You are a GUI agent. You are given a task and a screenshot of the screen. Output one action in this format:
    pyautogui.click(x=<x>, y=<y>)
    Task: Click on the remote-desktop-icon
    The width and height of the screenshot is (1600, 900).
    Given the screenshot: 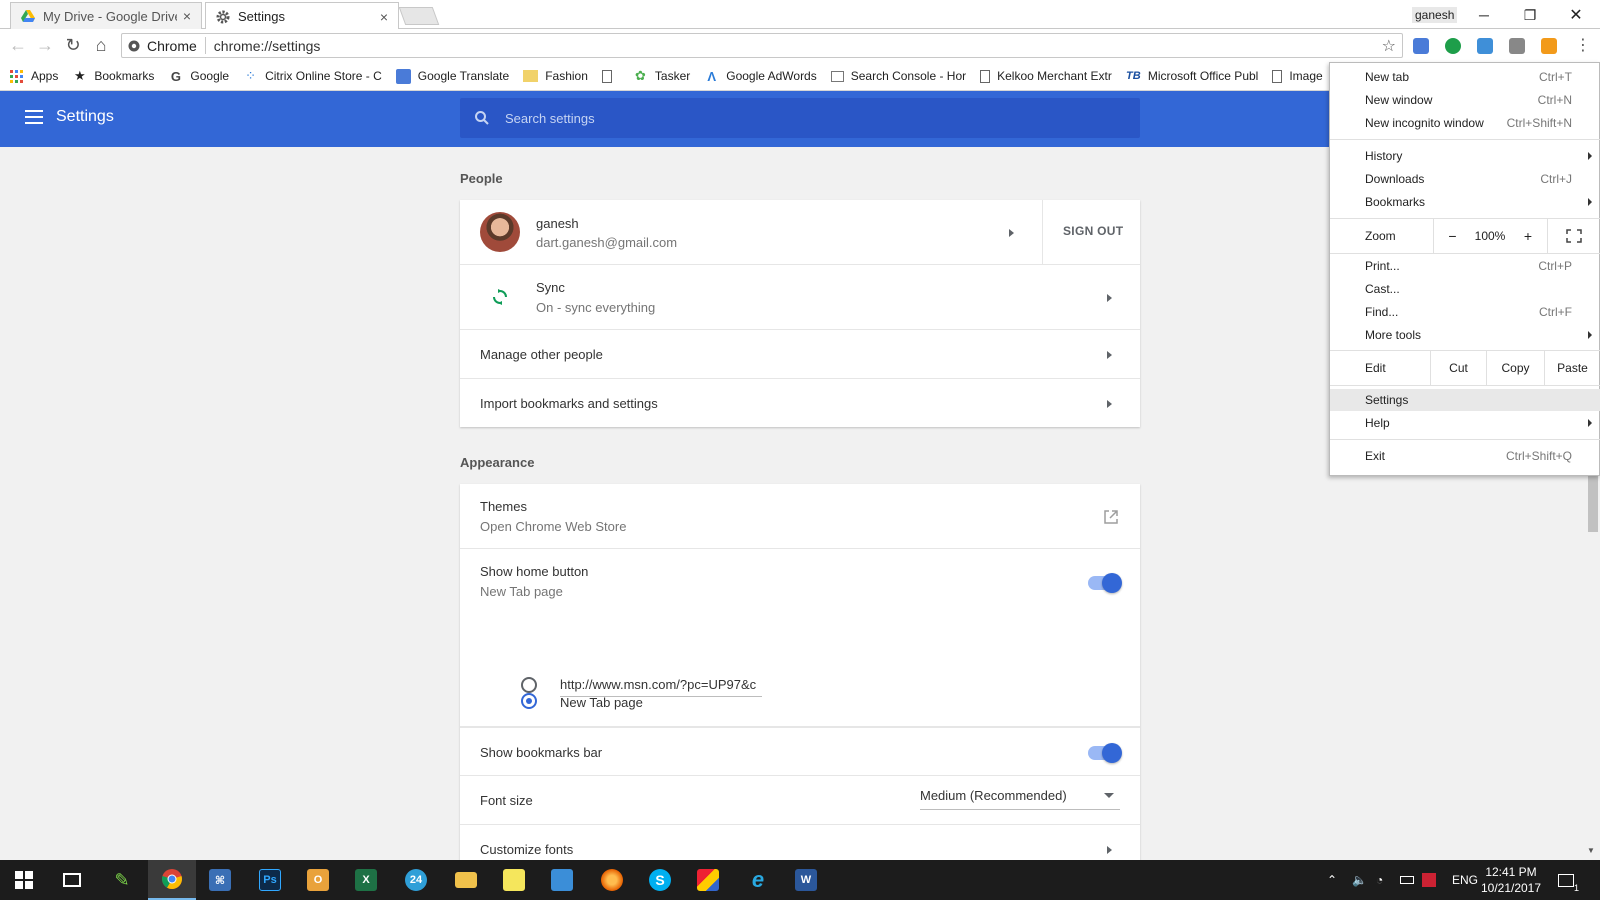 What is the action you would take?
    pyautogui.click(x=562, y=880)
    